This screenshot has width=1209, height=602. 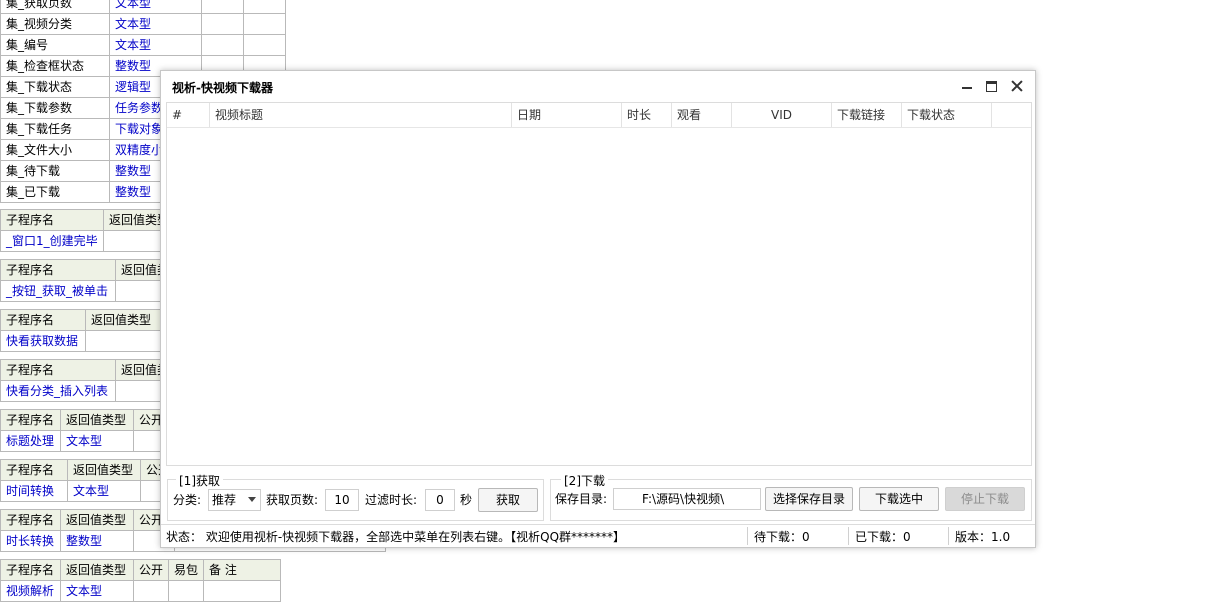 I want to click on download-group: [2]下载 保存目录: F:\源码\快视频\ 选择保存目录 下载选中 停止下载, so click(x=791, y=496).